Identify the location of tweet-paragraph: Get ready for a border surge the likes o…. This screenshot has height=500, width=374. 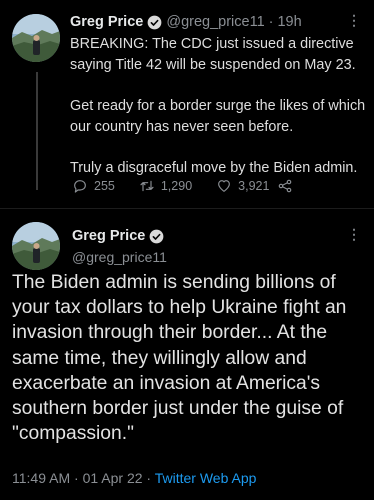
(218, 116).